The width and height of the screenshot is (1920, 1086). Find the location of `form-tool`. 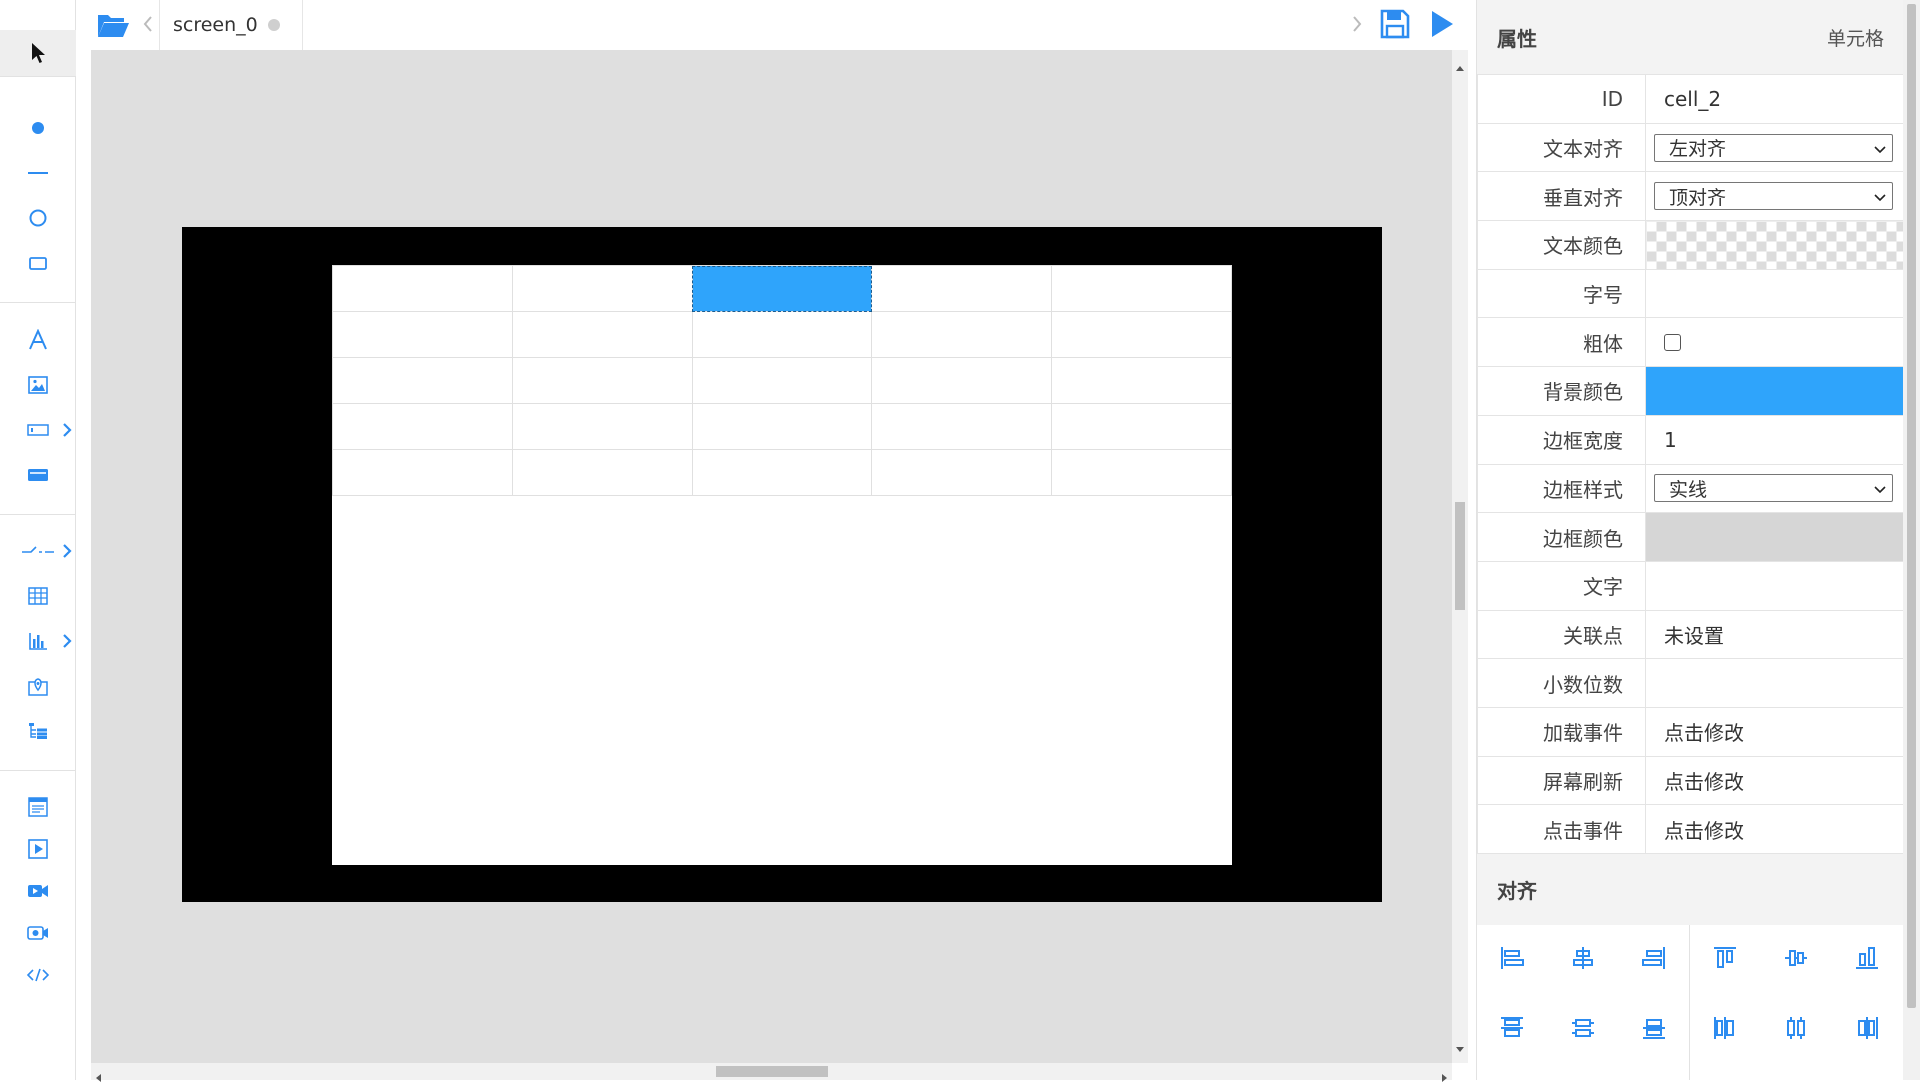

form-tool is located at coordinates (38, 807).